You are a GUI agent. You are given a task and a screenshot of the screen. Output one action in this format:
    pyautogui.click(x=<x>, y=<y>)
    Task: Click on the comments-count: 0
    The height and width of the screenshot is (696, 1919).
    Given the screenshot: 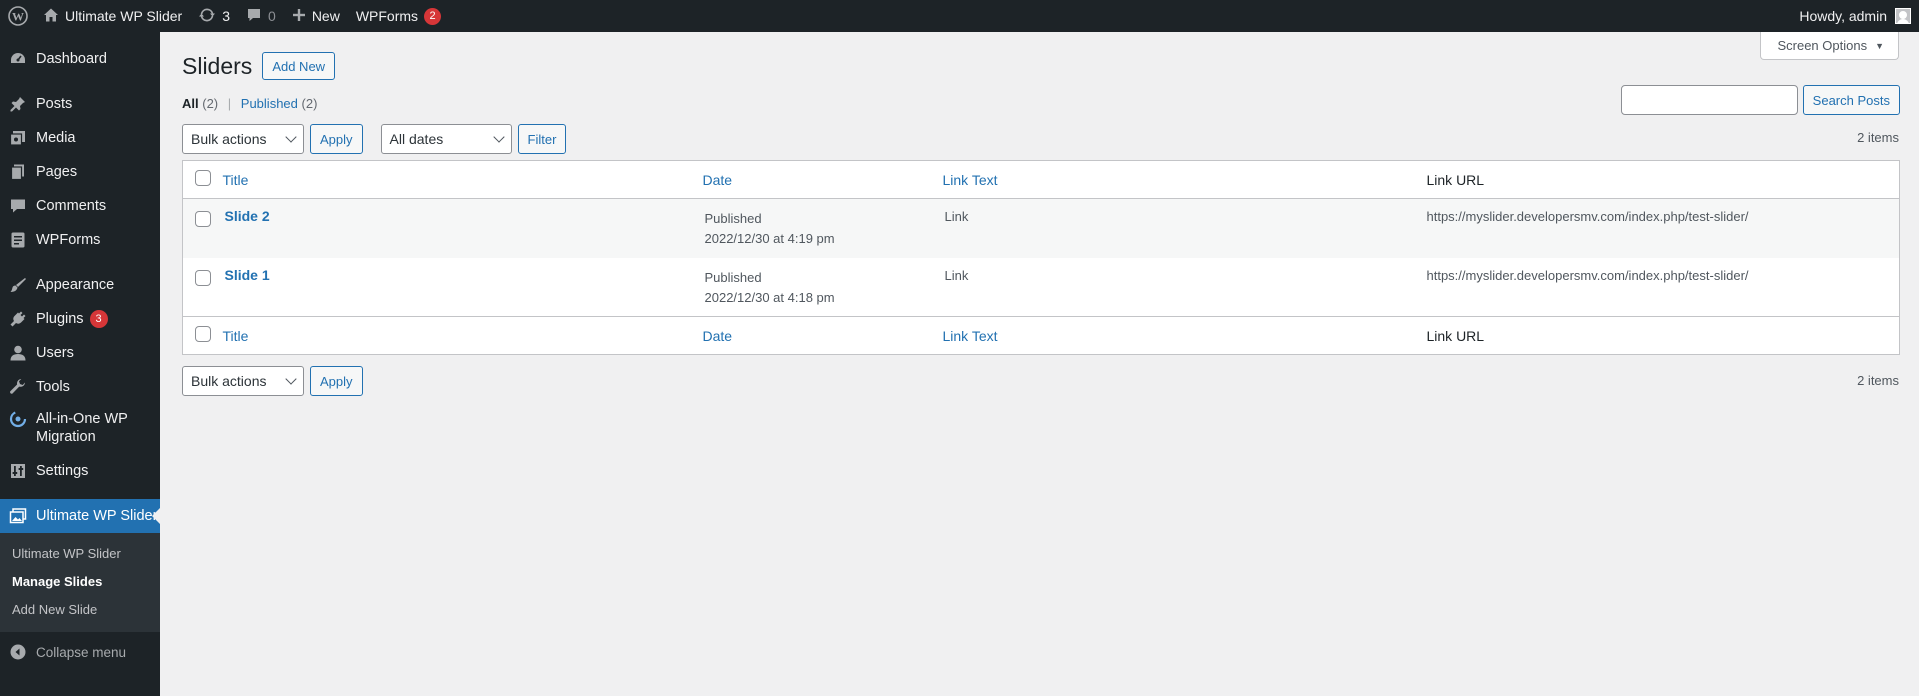 What is the action you would take?
    pyautogui.click(x=272, y=16)
    